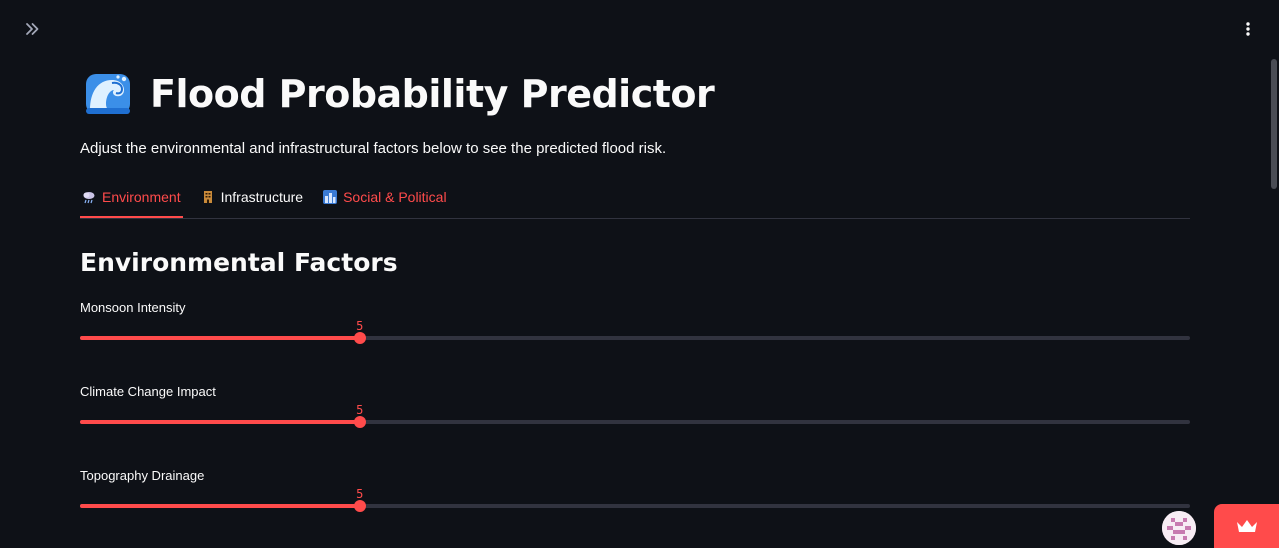  I want to click on tab-environment-label: Environment, so click(141, 196).